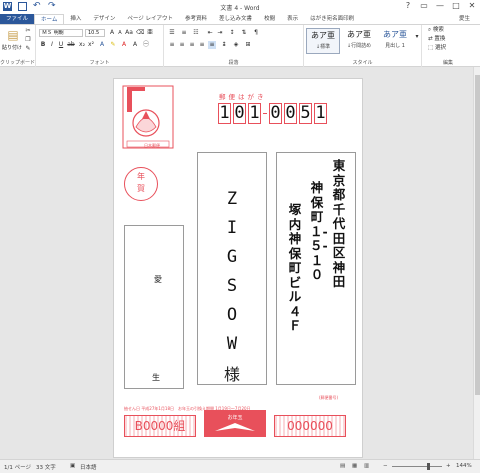 This screenshot has height=473, width=480. What do you see at coordinates (256, 33) in the screenshot?
I see `show-marks-icon: ¶` at bounding box center [256, 33].